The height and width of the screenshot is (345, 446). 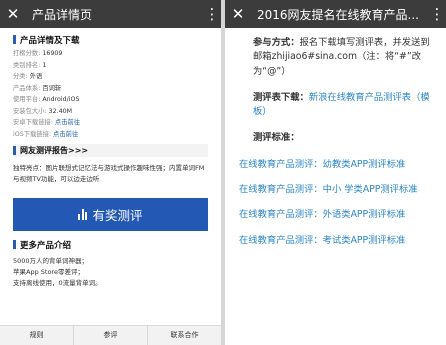 I want to click on review-report-label: 网友测评报告>>>, so click(x=54, y=150).